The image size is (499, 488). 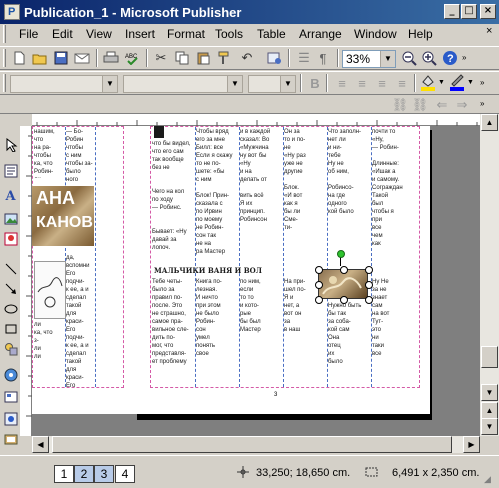 What do you see at coordinates (229, 34) in the screenshot?
I see `menu-tools: Tools` at bounding box center [229, 34].